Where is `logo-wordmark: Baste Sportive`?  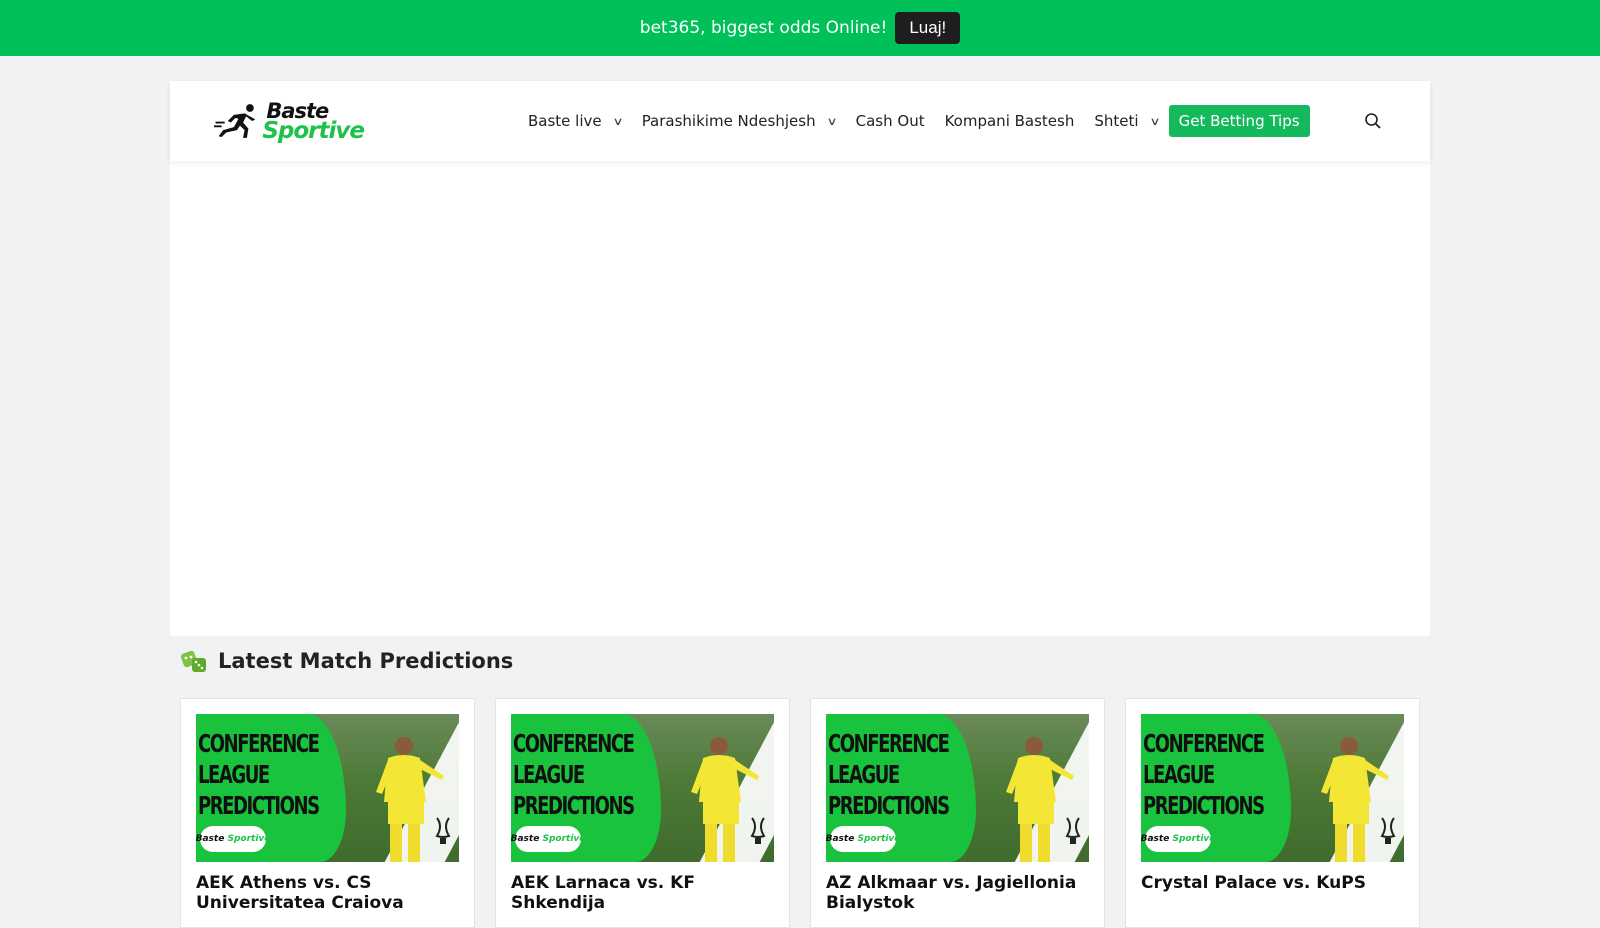 logo-wordmark: Baste Sportive is located at coordinates (313, 122).